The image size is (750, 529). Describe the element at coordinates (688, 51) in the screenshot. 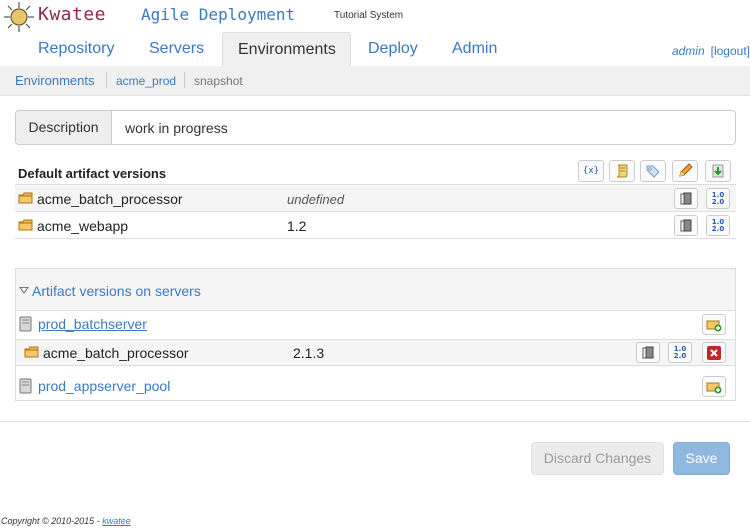

I see `user-link: admin` at that location.